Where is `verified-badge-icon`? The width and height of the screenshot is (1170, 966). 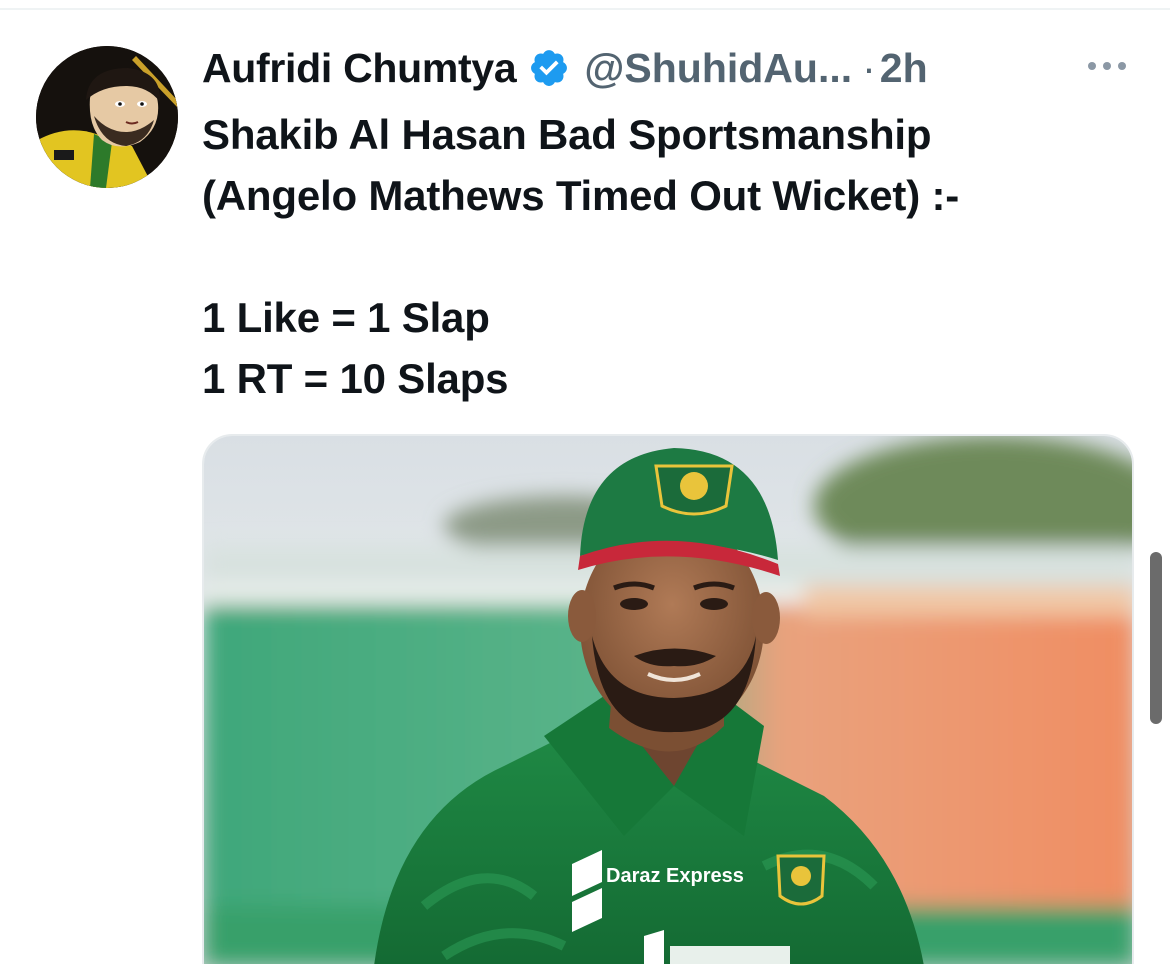
verified-badge-icon is located at coordinates (549, 68).